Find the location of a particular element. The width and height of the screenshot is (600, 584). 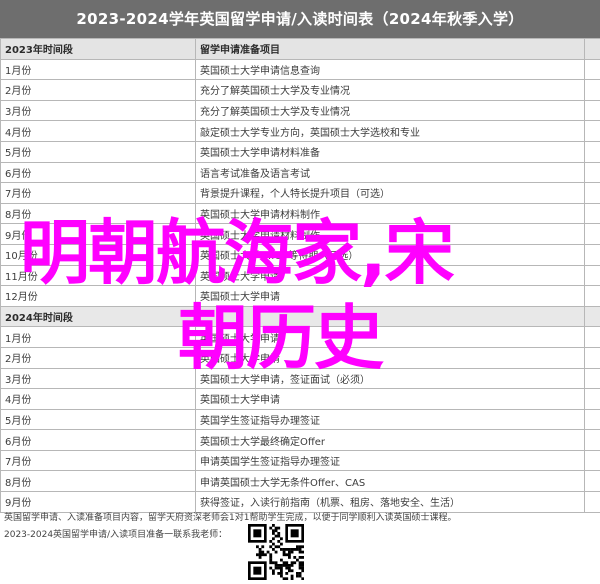

table-row: 7月份 背景提升课程，个人特长提升项目（可选） is located at coordinates (300, 193).